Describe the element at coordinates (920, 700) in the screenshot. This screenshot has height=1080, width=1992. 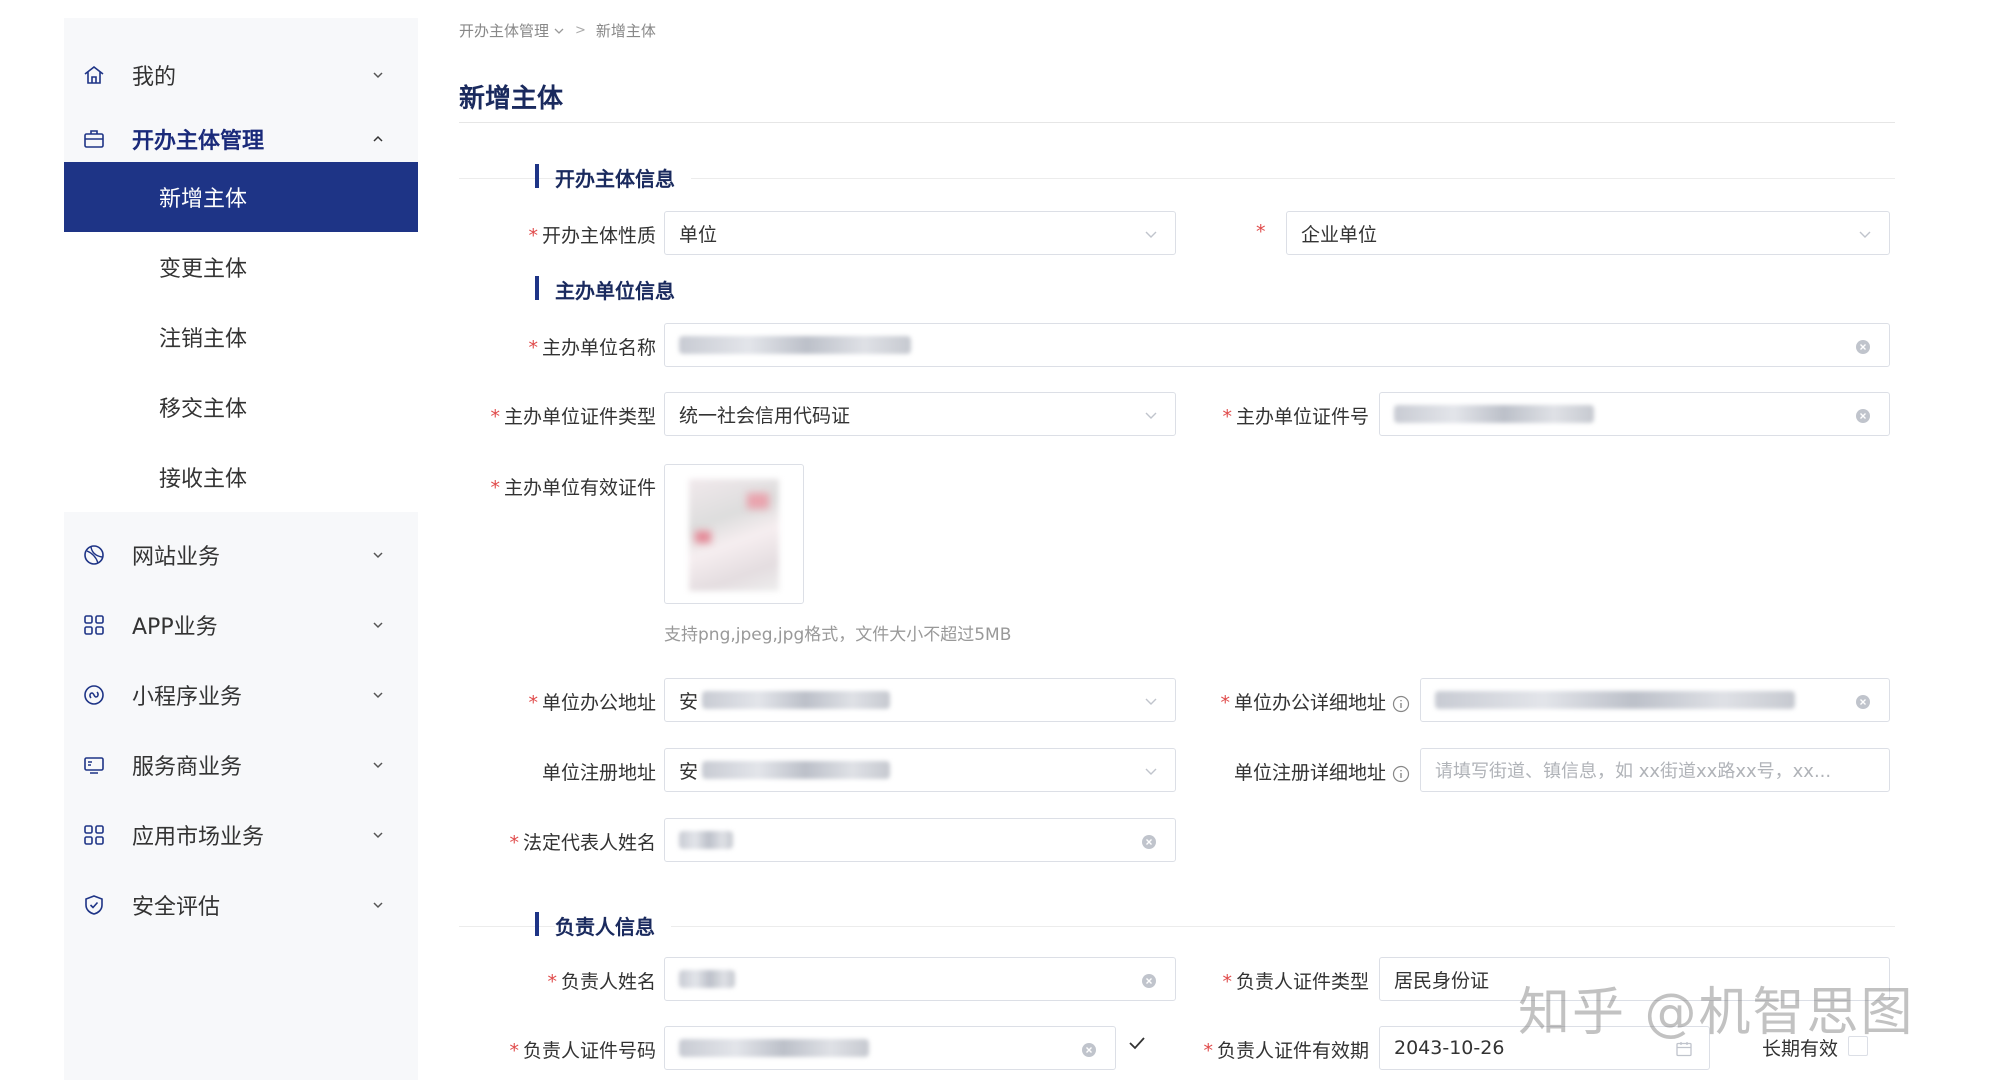
I see `office-addr-select: 安` at that location.